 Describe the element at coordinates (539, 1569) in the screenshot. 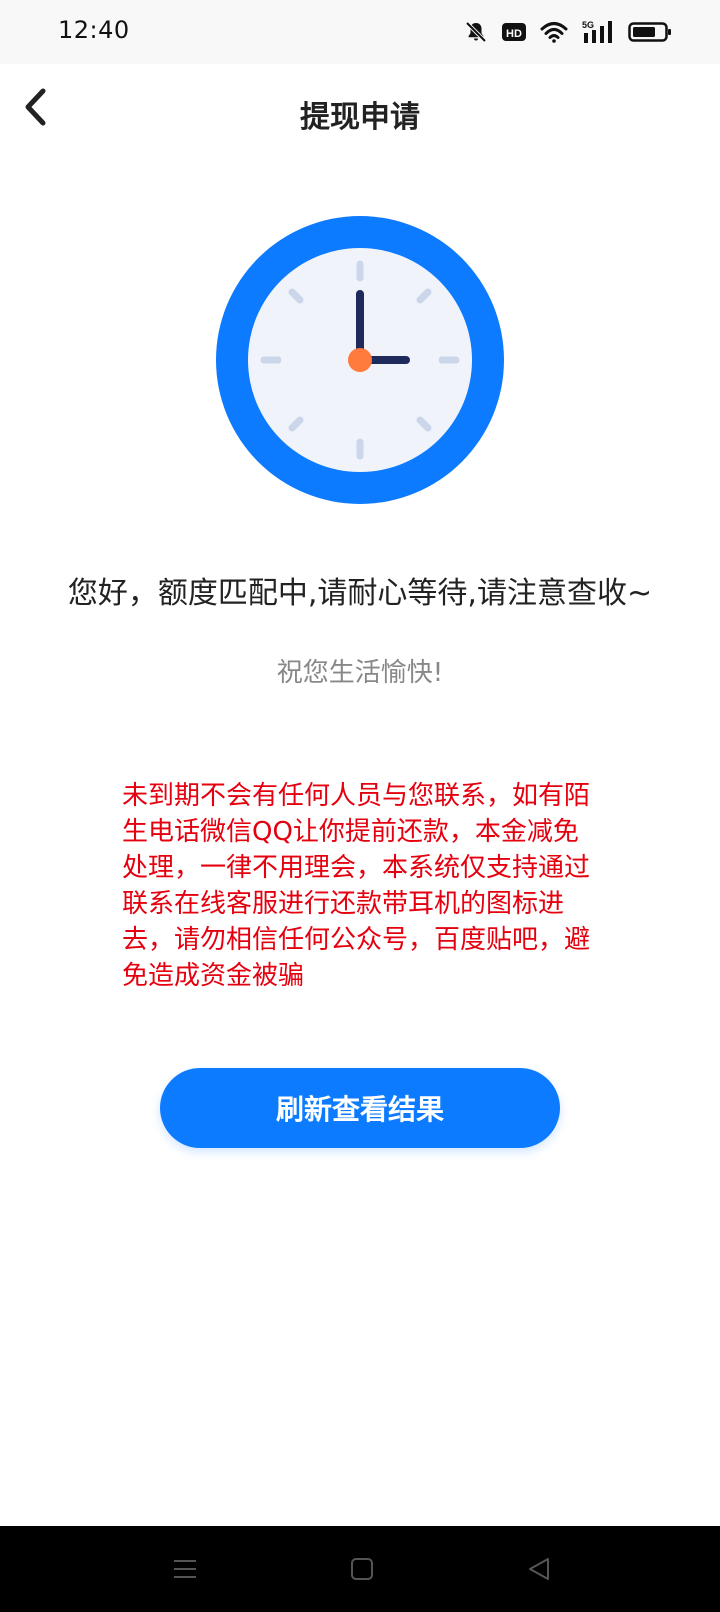

I see `back-triangle-icon` at that location.